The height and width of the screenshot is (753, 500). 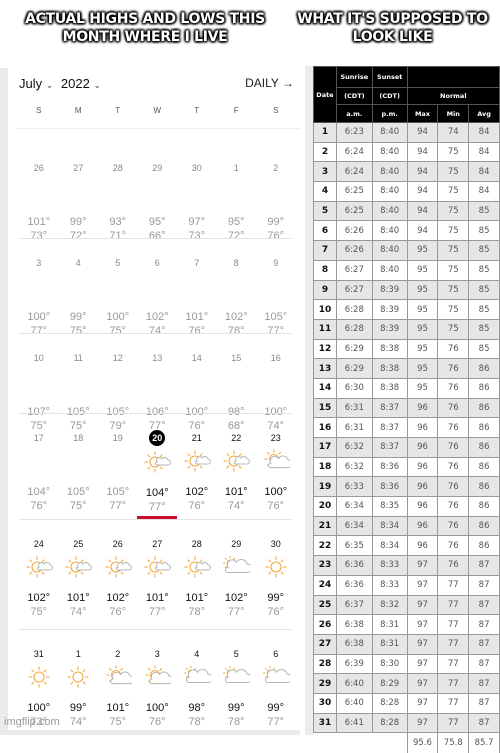 I want to click on calendar-day: 24 102° 75°, so click(x=39, y=577).